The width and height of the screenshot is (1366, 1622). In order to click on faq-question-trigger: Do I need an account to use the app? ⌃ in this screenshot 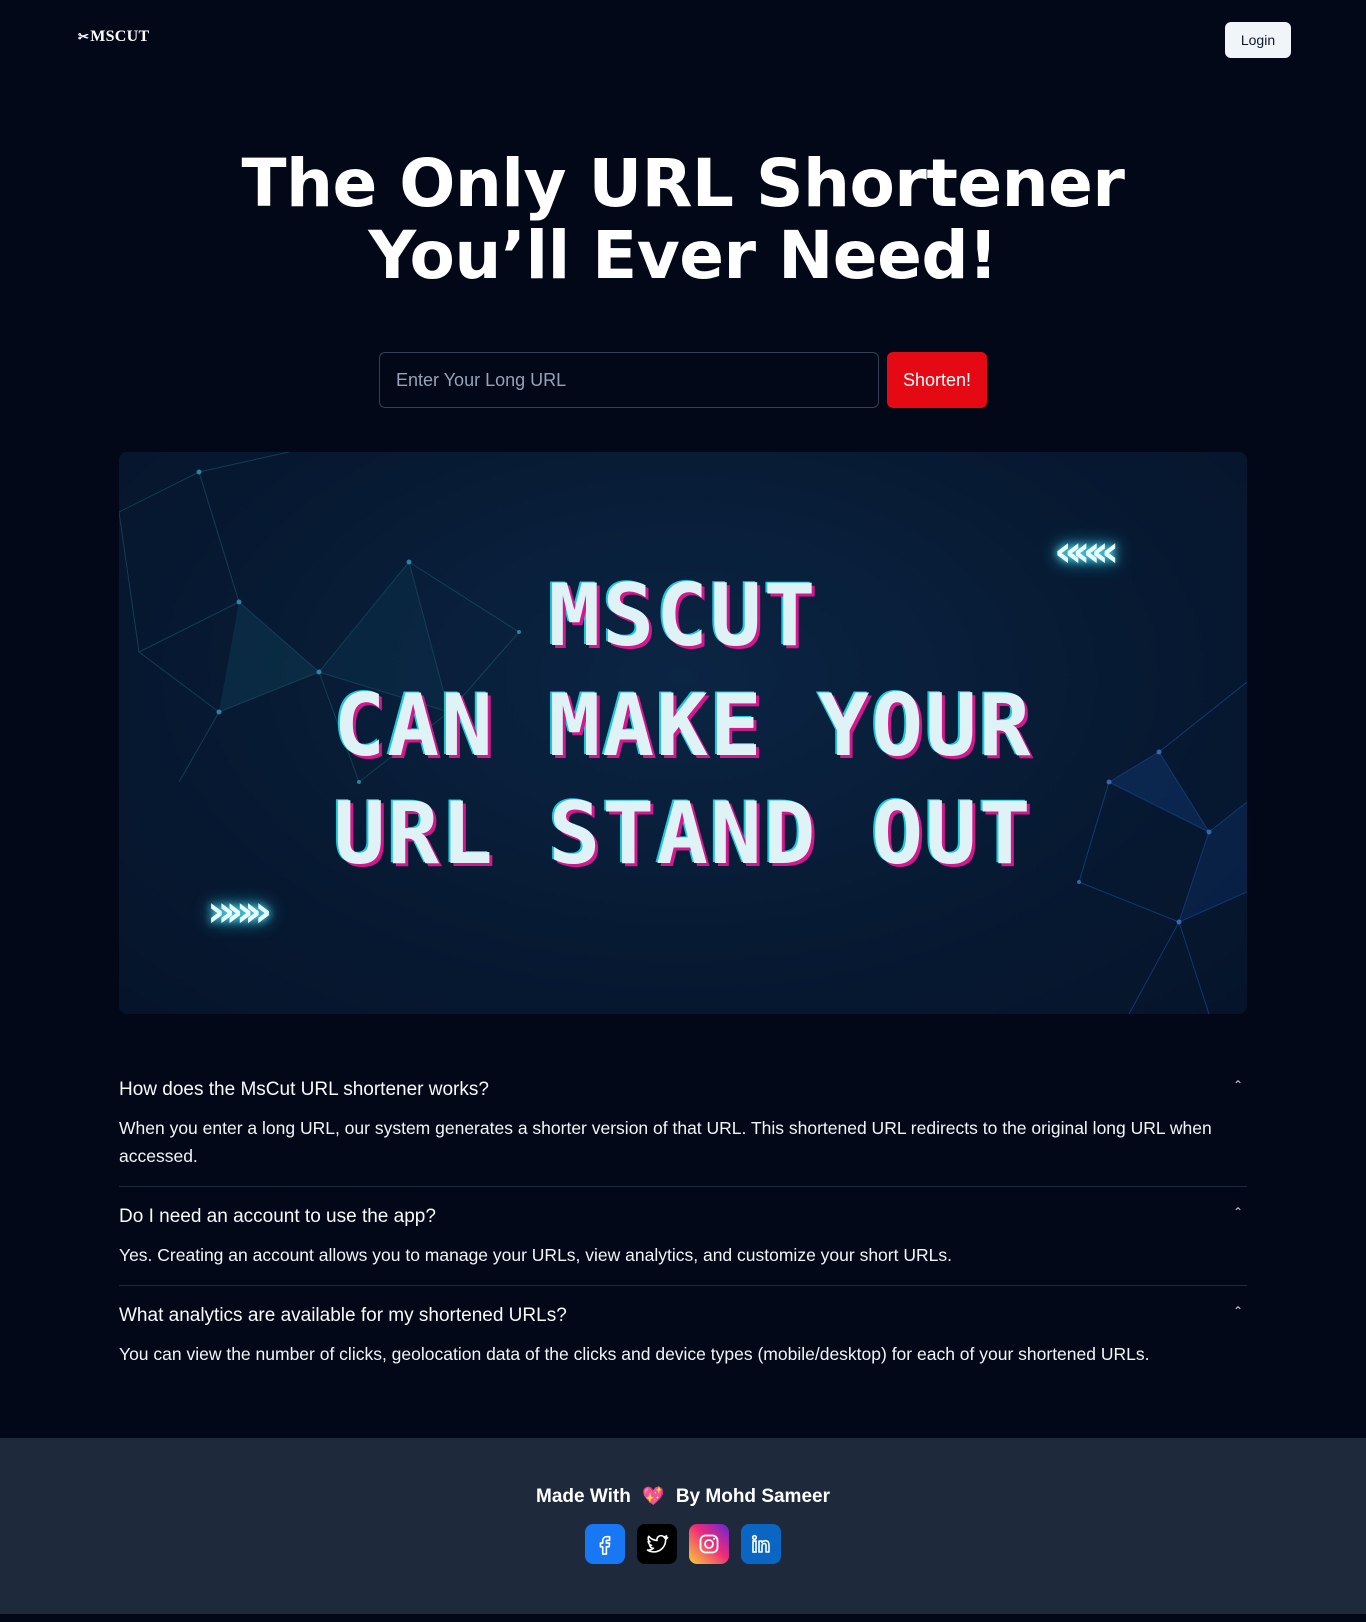, I will do `click(683, 1217)`.